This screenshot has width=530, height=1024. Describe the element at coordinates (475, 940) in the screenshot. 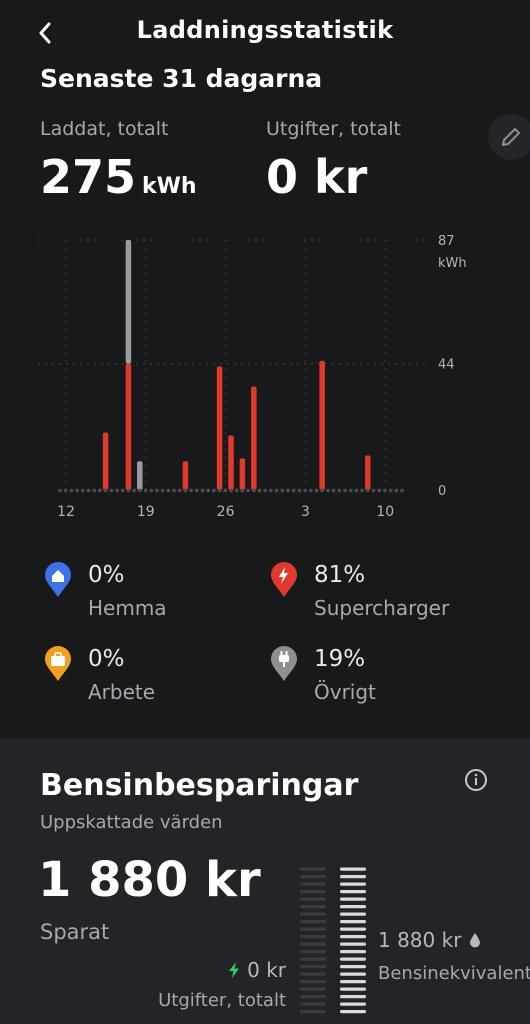

I see `fuel-drop-icon` at that location.